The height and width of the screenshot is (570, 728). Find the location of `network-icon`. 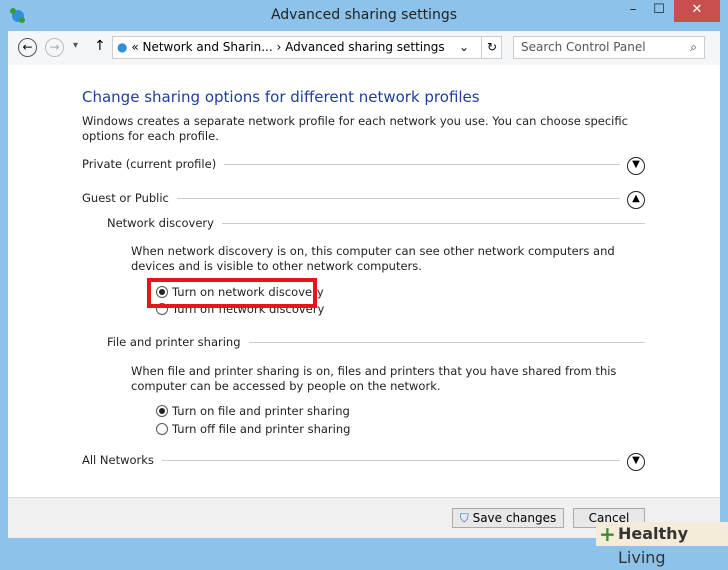

network-icon is located at coordinates (17, 15).